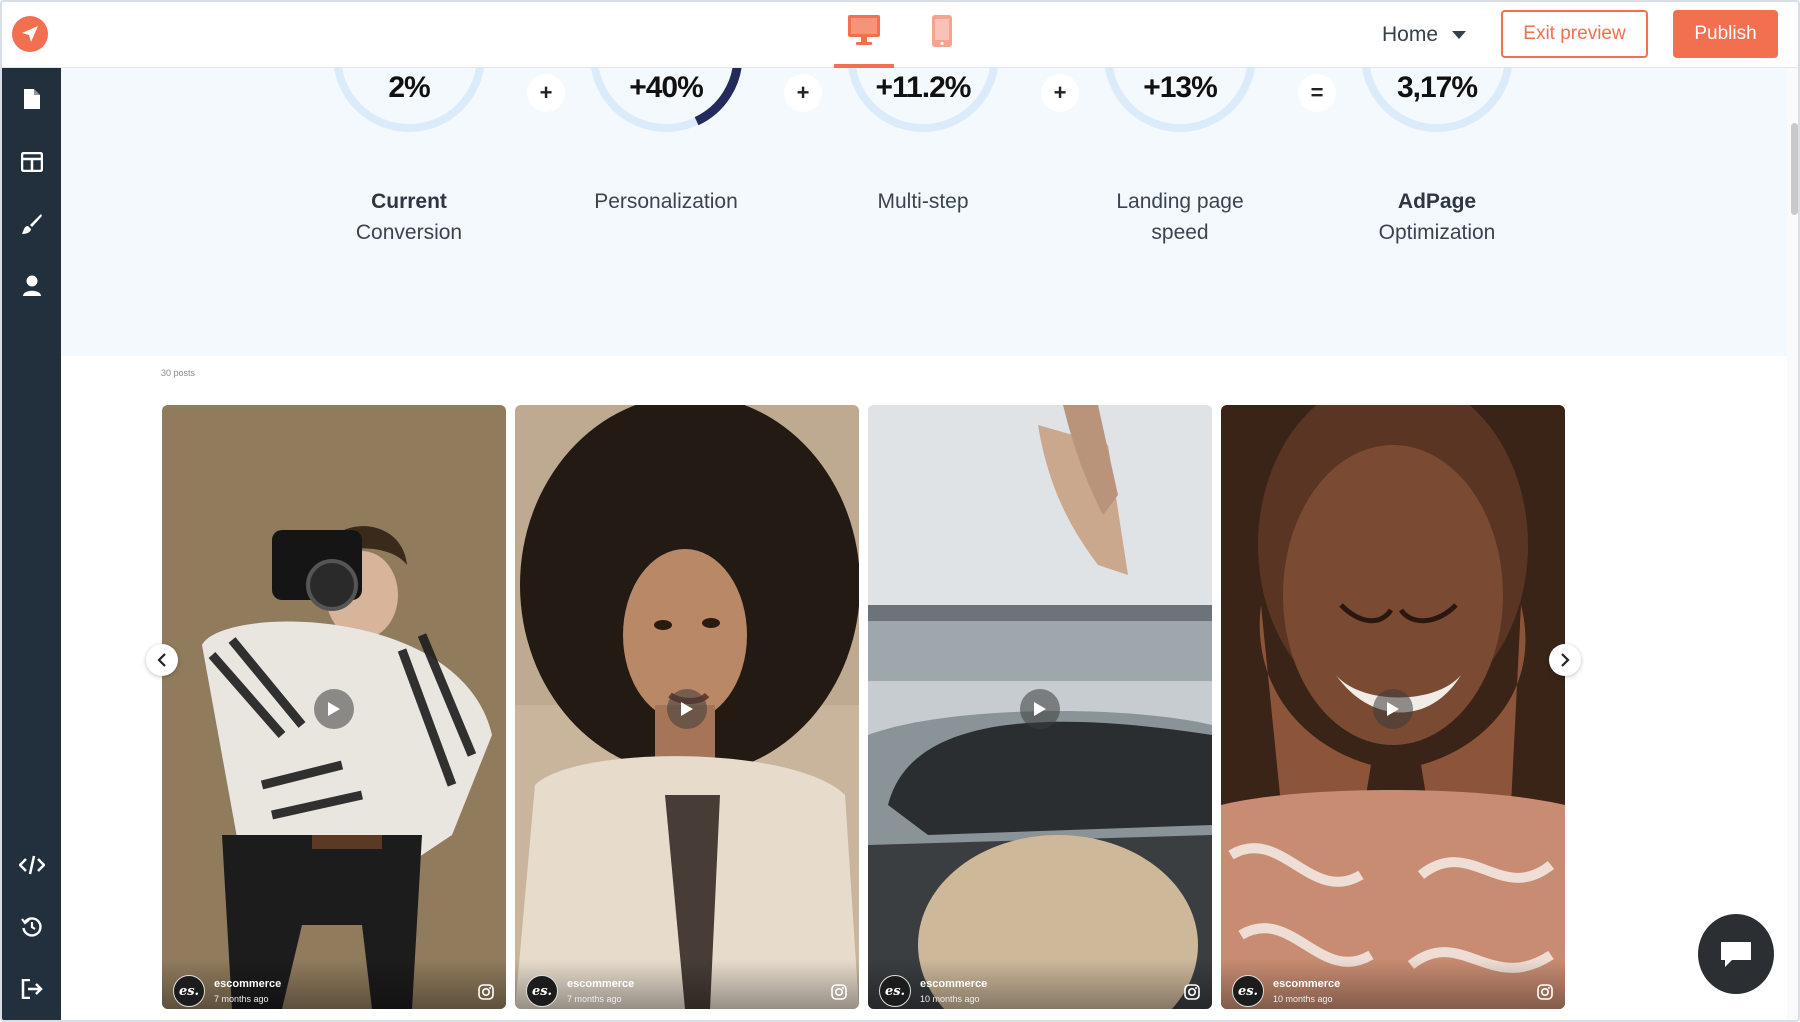 This screenshot has width=1800, height=1022. Describe the element at coordinates (1459, 35) in the screenshot. I see `caret-down-icon` at that location.